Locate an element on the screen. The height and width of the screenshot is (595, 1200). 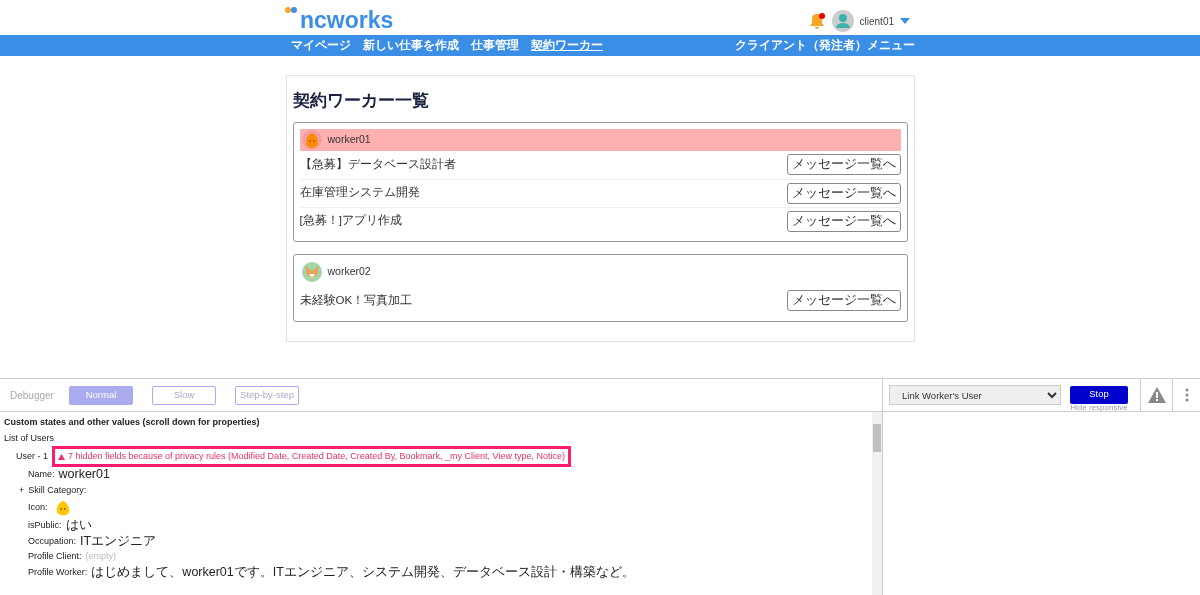
field-label: User - 1 is located at coordinates (32, 456).